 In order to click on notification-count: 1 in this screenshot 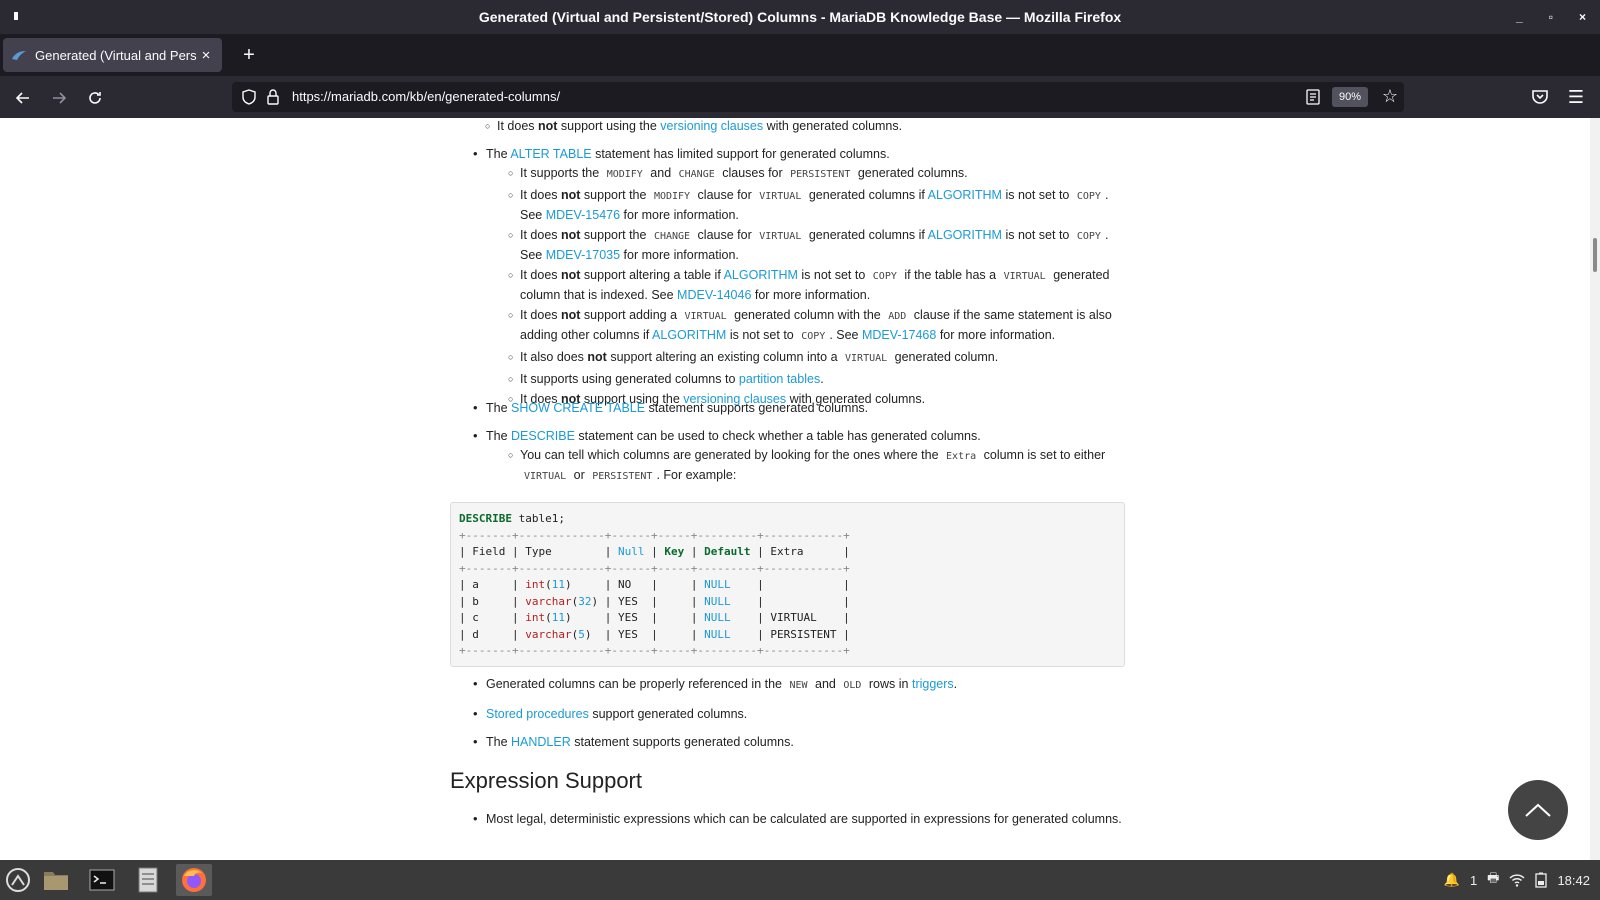, I will do `click(1473, 880)`.